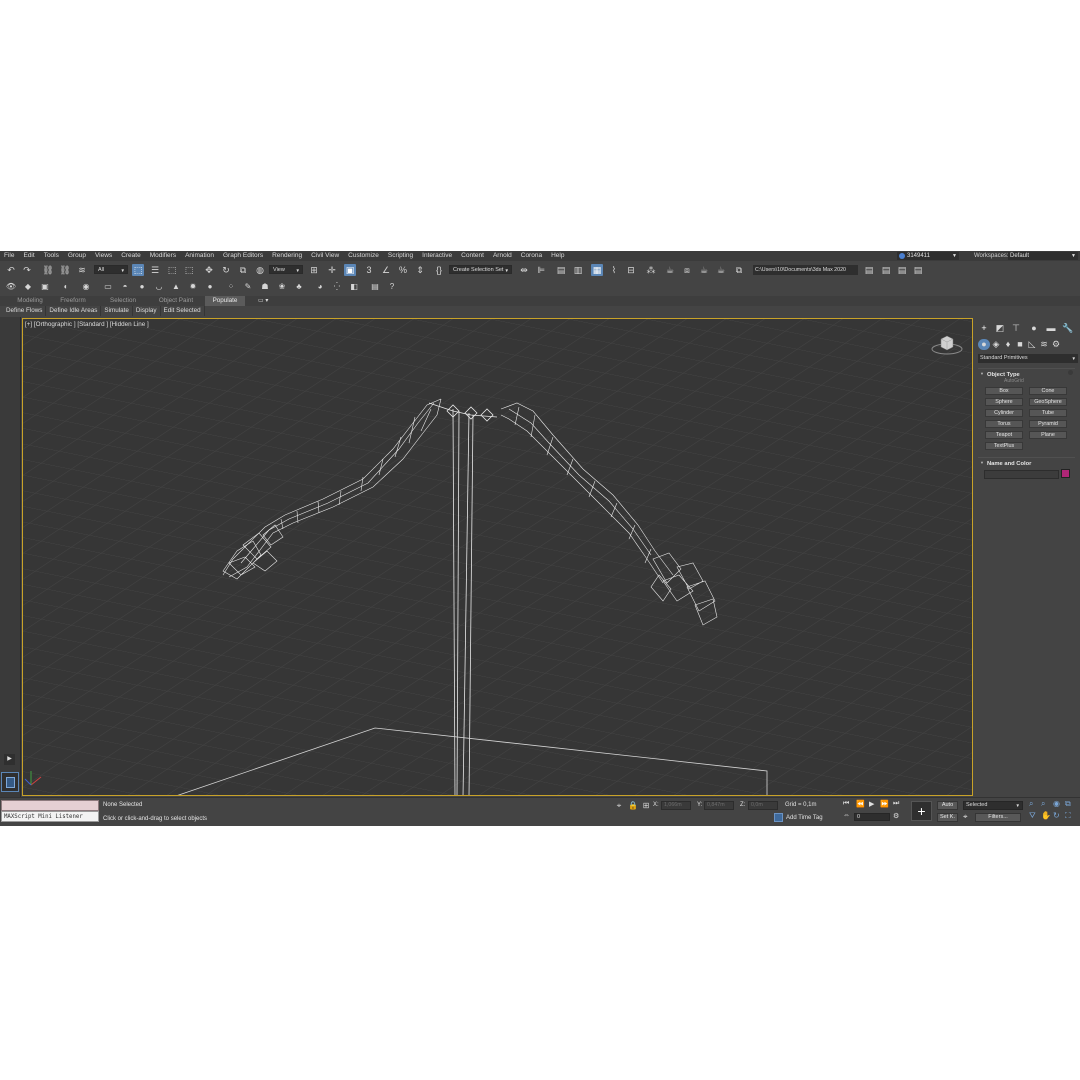 The height and width of the screenshot is (1080, 1080). Describe the element at coordinates (1044, 344) in the screenshot. I see `space-warps-icon: ≋` at that location.